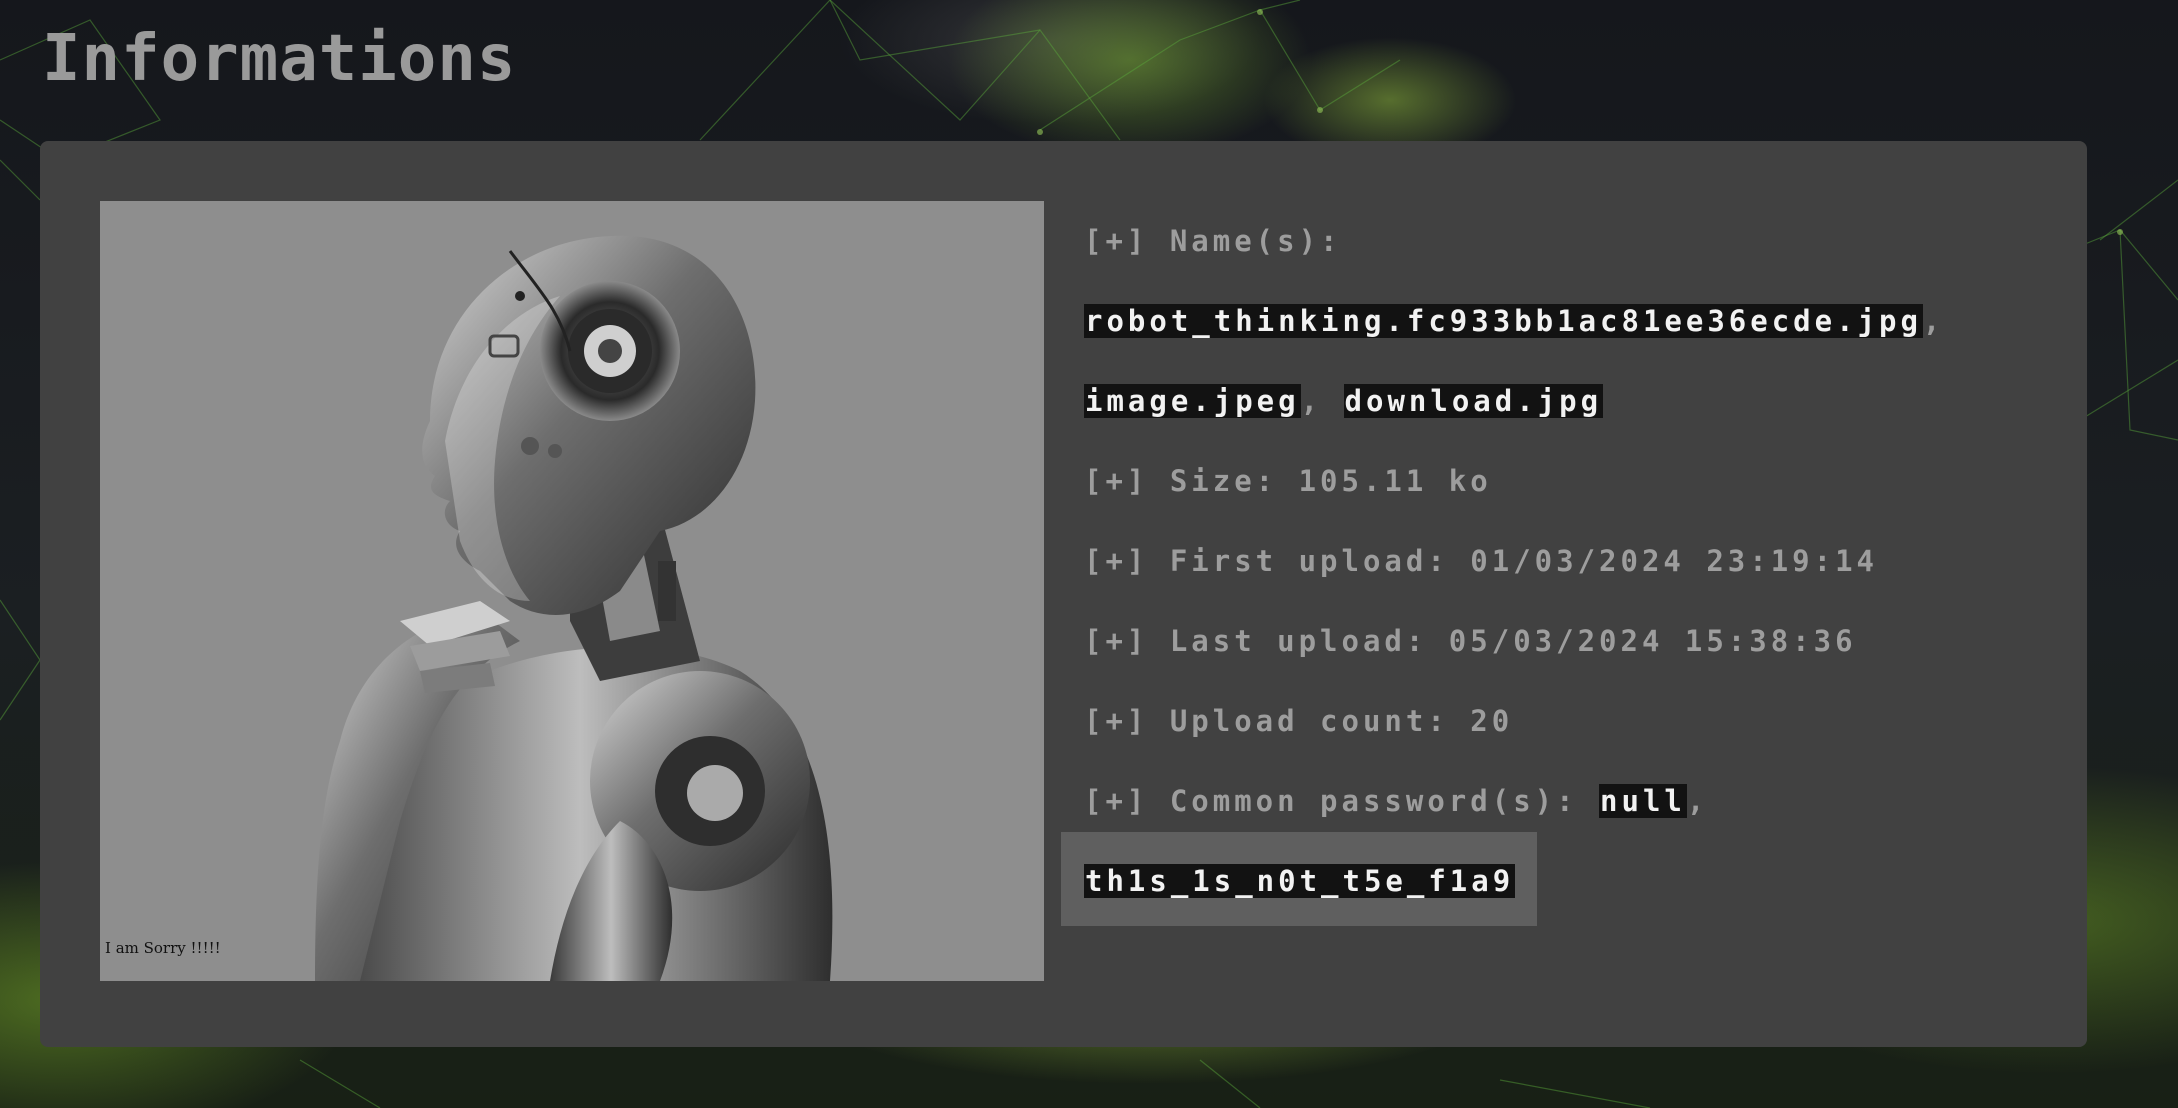 The width and height of the screenshot is (2178, 1108). I want to click on names-line-1: robot_thinking.fc933bb1ac81ee36ecde.jpg,, so click(1514, 321).